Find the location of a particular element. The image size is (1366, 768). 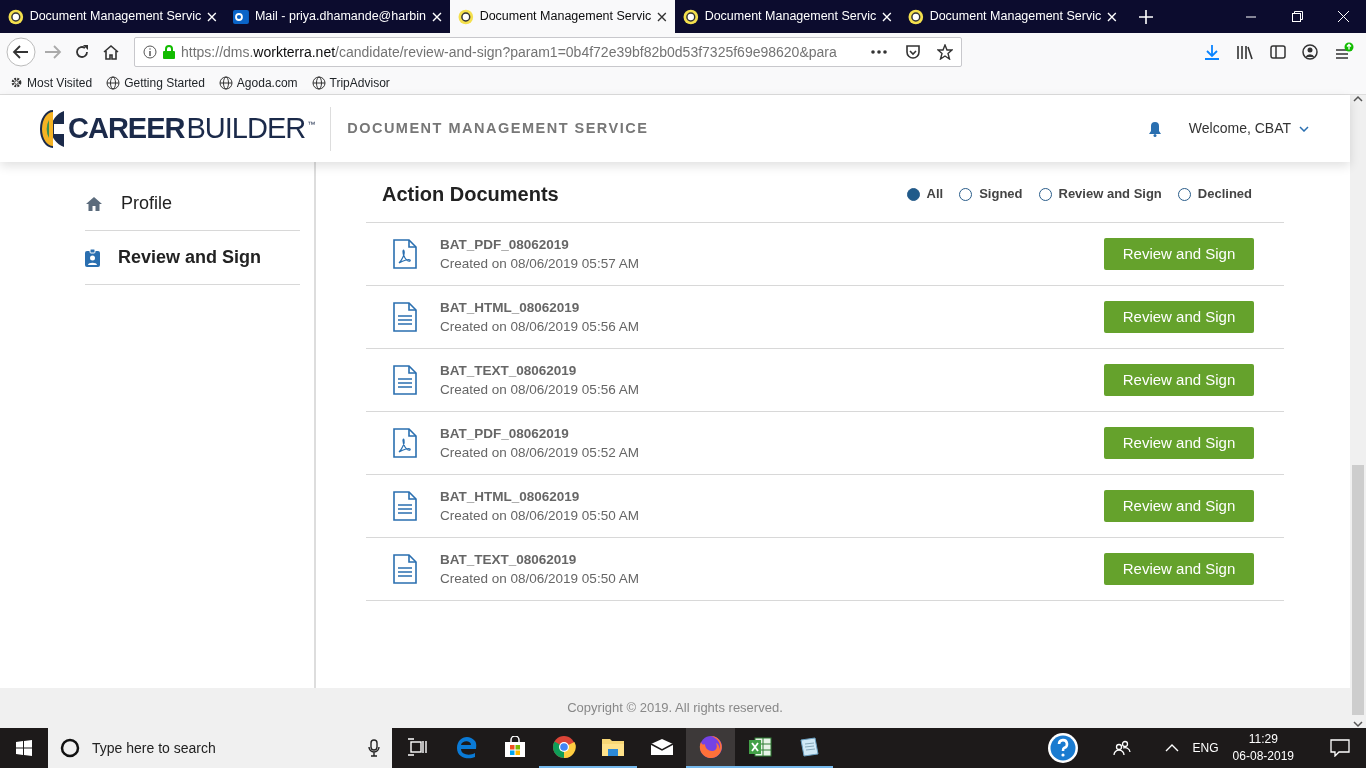

envelope-icon is located at coordinates (661, 747).